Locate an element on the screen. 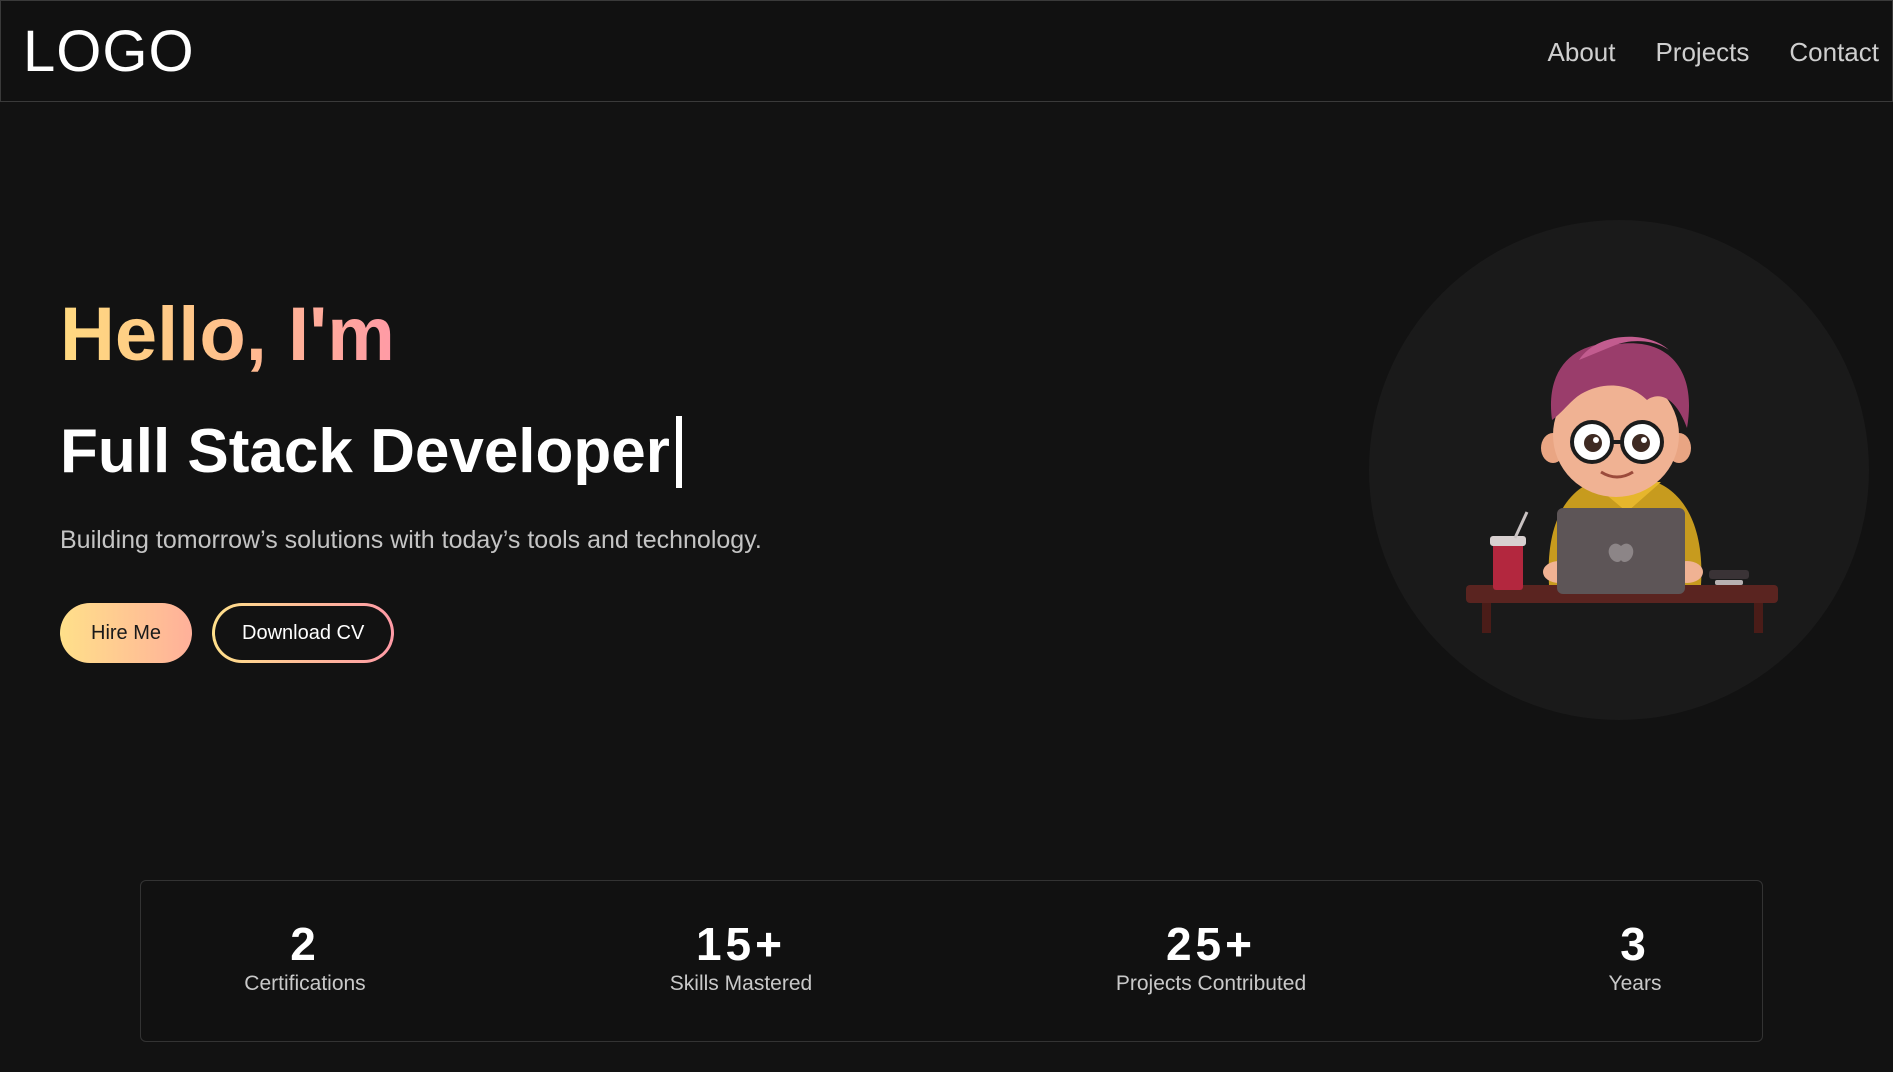  developer-avatar-illustration is located at coordinates (1622, 484).